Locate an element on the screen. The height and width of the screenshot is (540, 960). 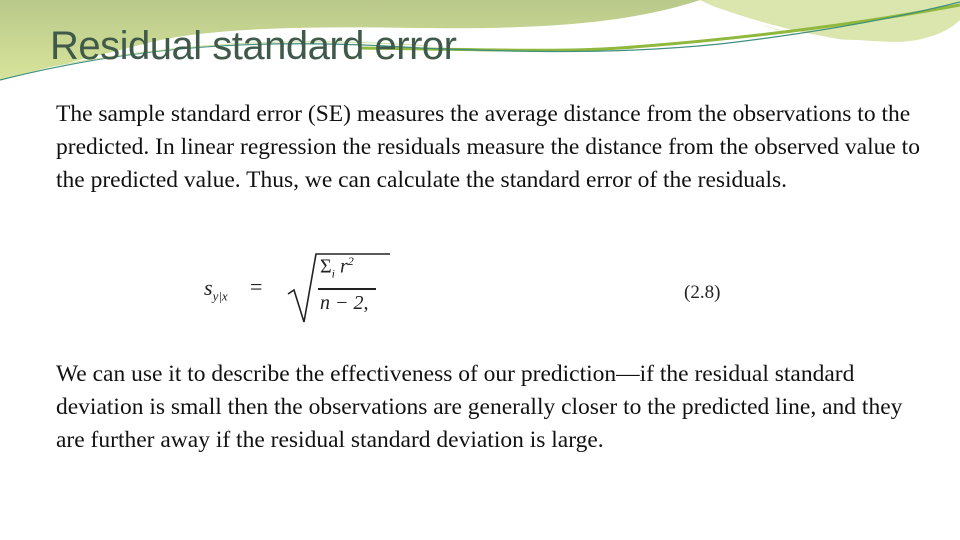
formula-lhs: sy|x is located at coordinates (216, 289).